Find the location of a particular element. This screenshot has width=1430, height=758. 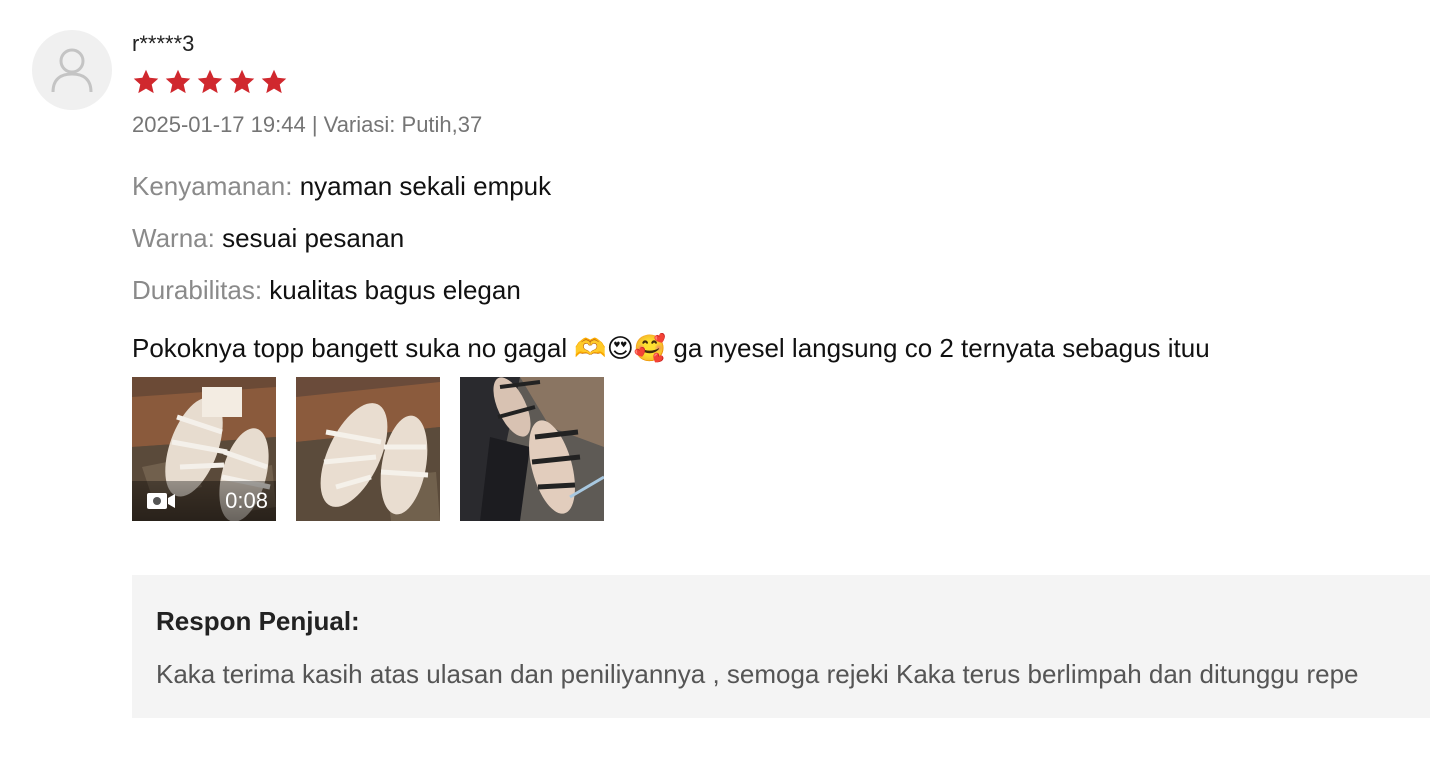

attribute-durability: Durabilitas: kualitas bagus elegan is located at coordinates (781, 290).